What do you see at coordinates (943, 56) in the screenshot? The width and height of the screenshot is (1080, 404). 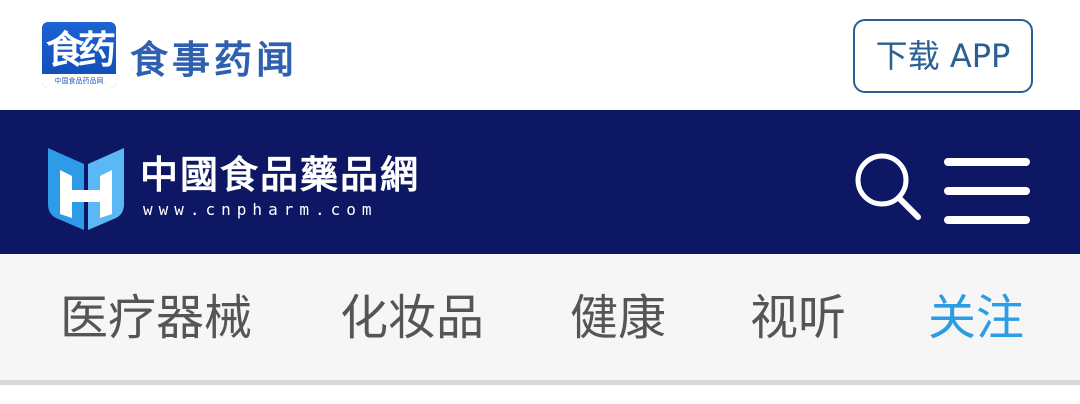 I see `download-app-button: 下载 APP` at bounding box center [943, 56].